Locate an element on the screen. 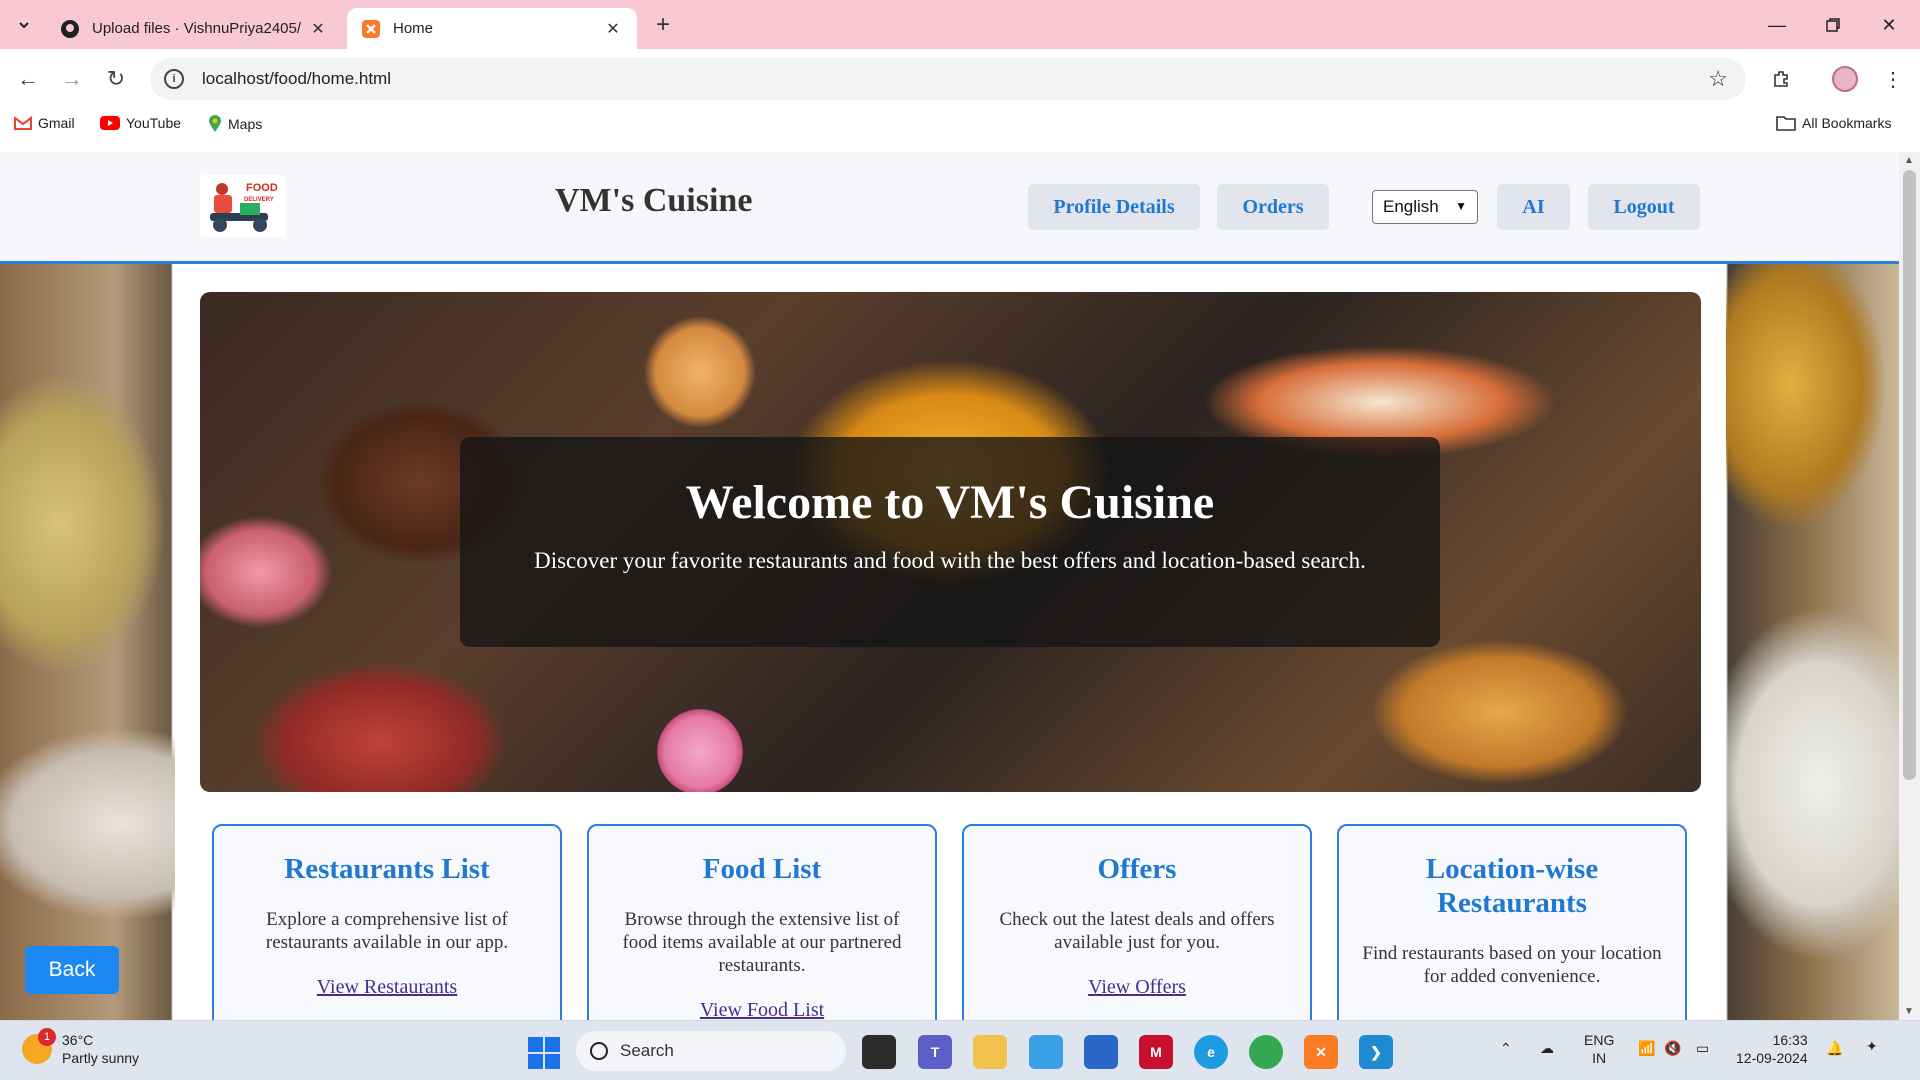 Image resolution: width=1920 pixels, height=1080 pixels. chevron-down-icon: ▼ is located at coordinates (1461, 206).